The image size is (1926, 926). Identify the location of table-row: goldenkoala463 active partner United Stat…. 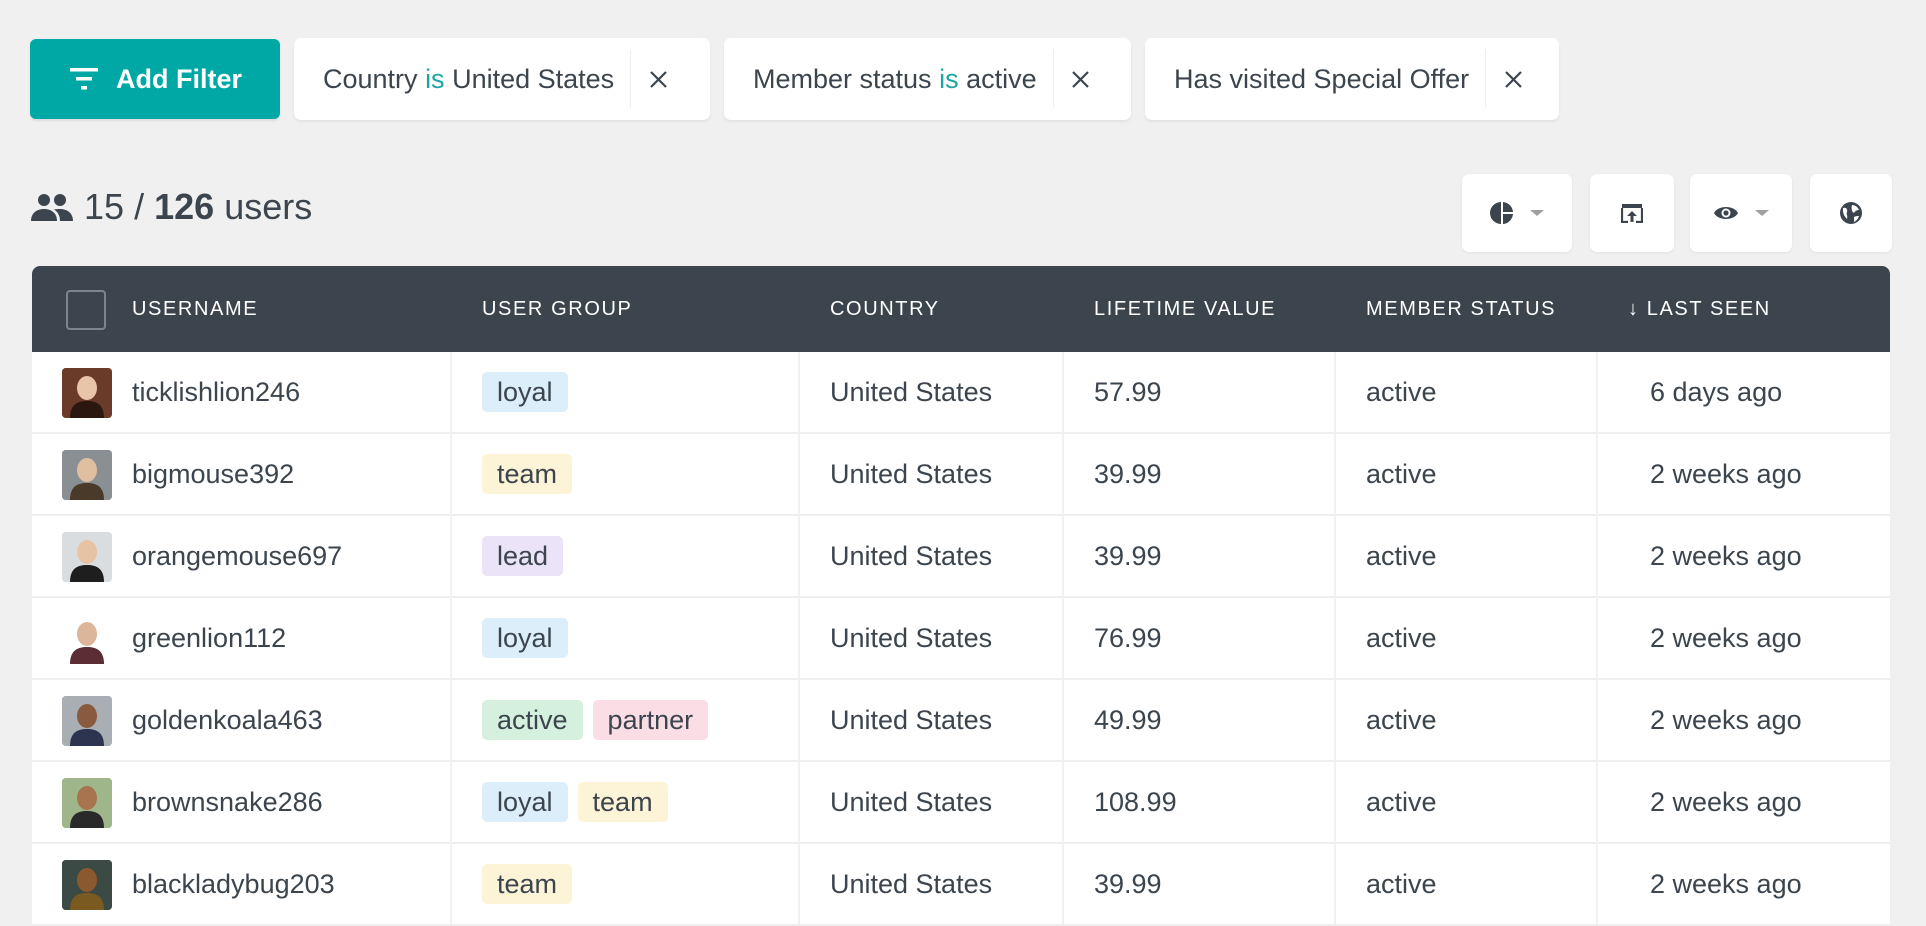
(961, 721).